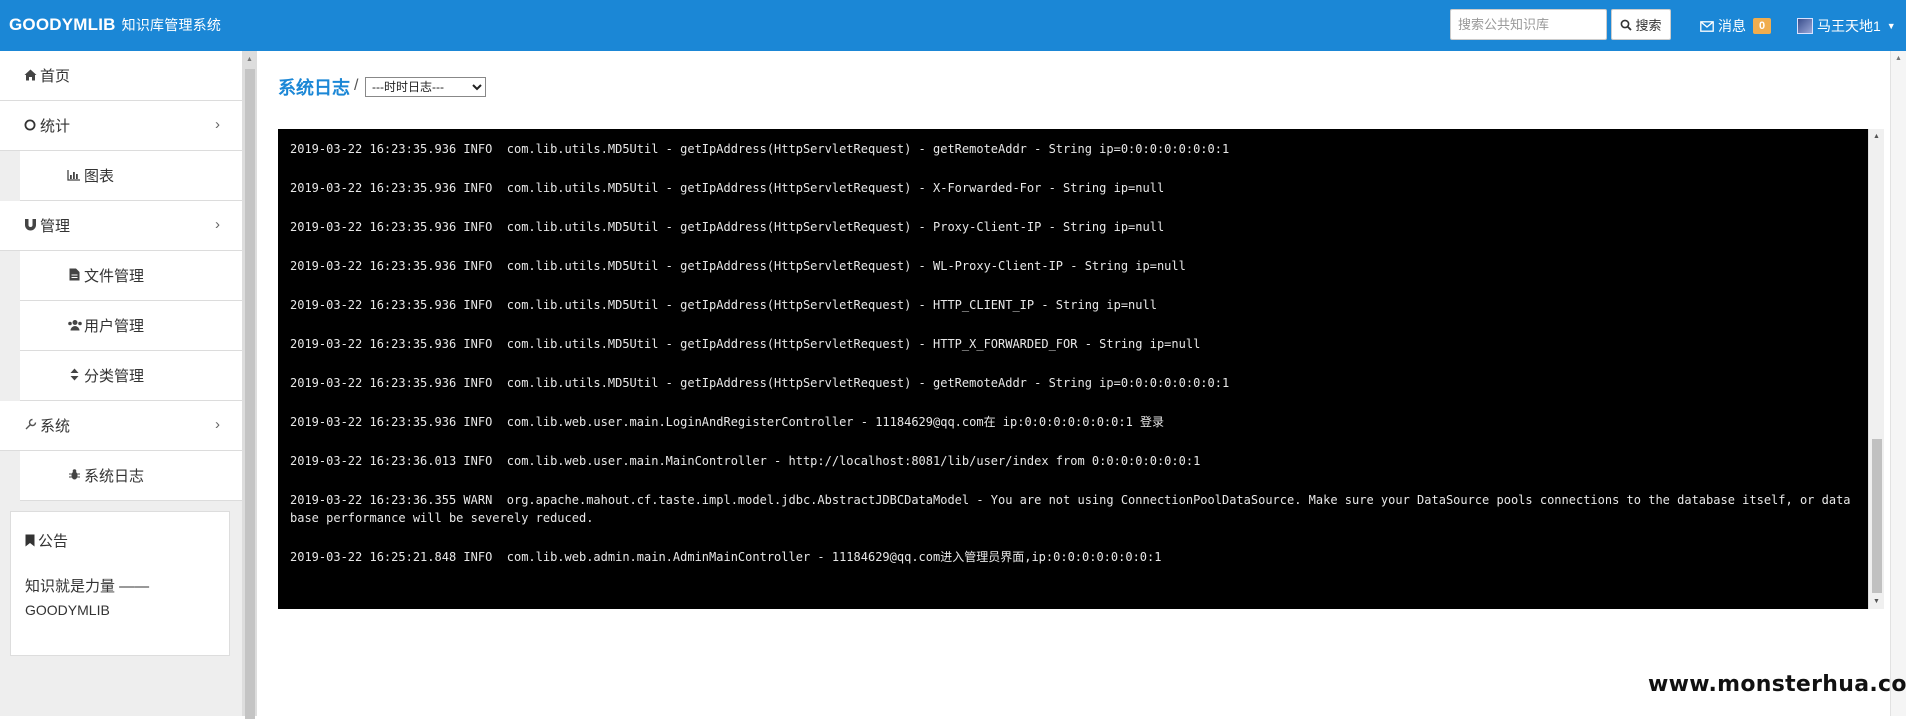 The image size is (1906, 719). I want to click on notice-title-text: 公告, so click(53, 541).